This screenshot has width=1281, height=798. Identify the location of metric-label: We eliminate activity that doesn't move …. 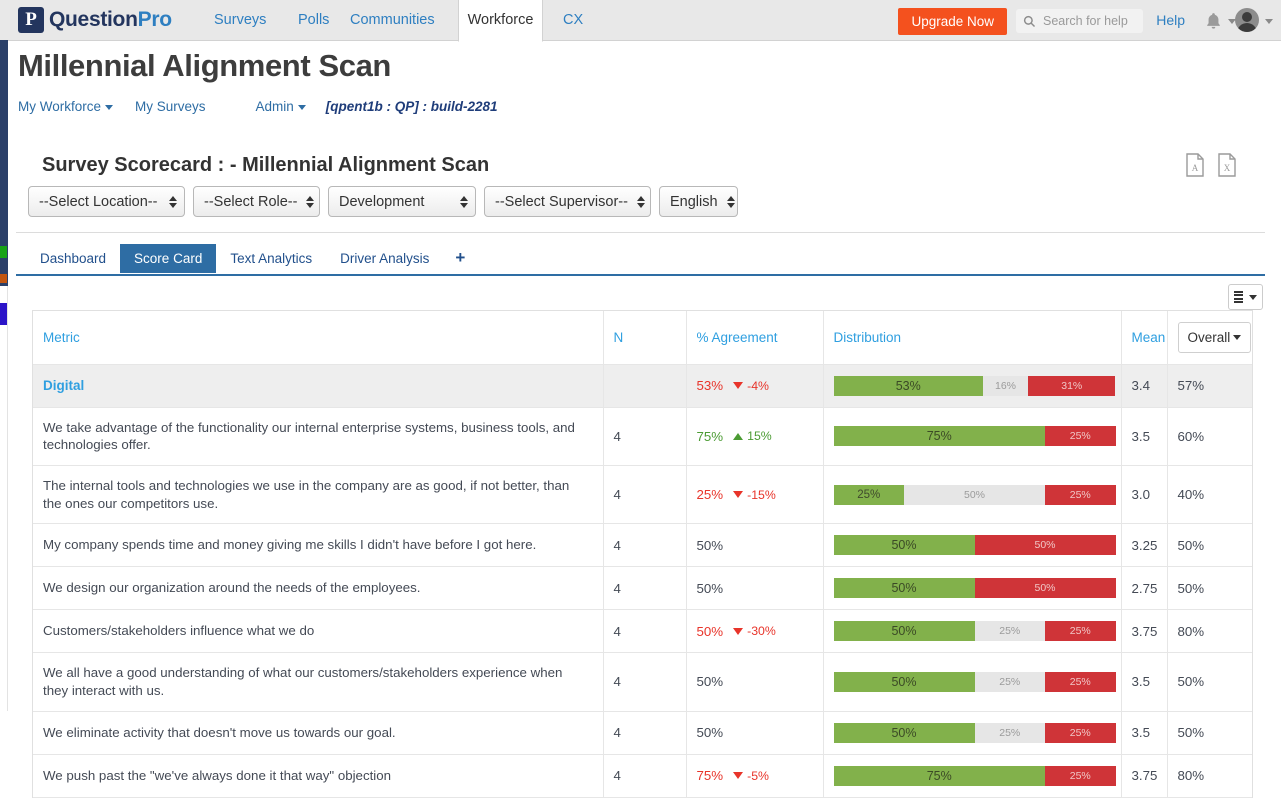
(219, 732).